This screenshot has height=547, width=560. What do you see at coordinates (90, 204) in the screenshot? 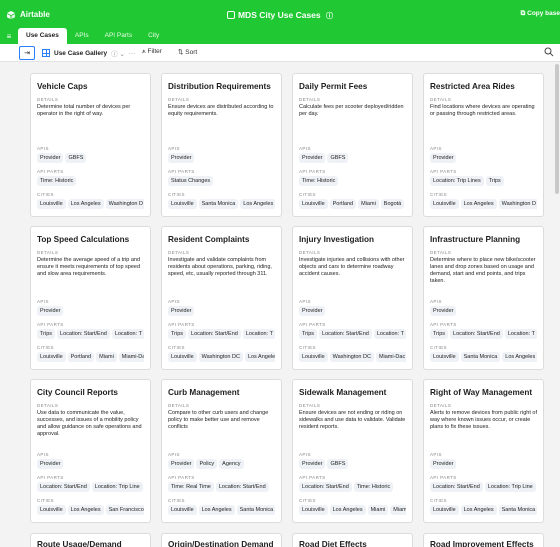
I see `city-chip-list: Louisville Los Angeles Washington D` at bounding box center [90, 204].